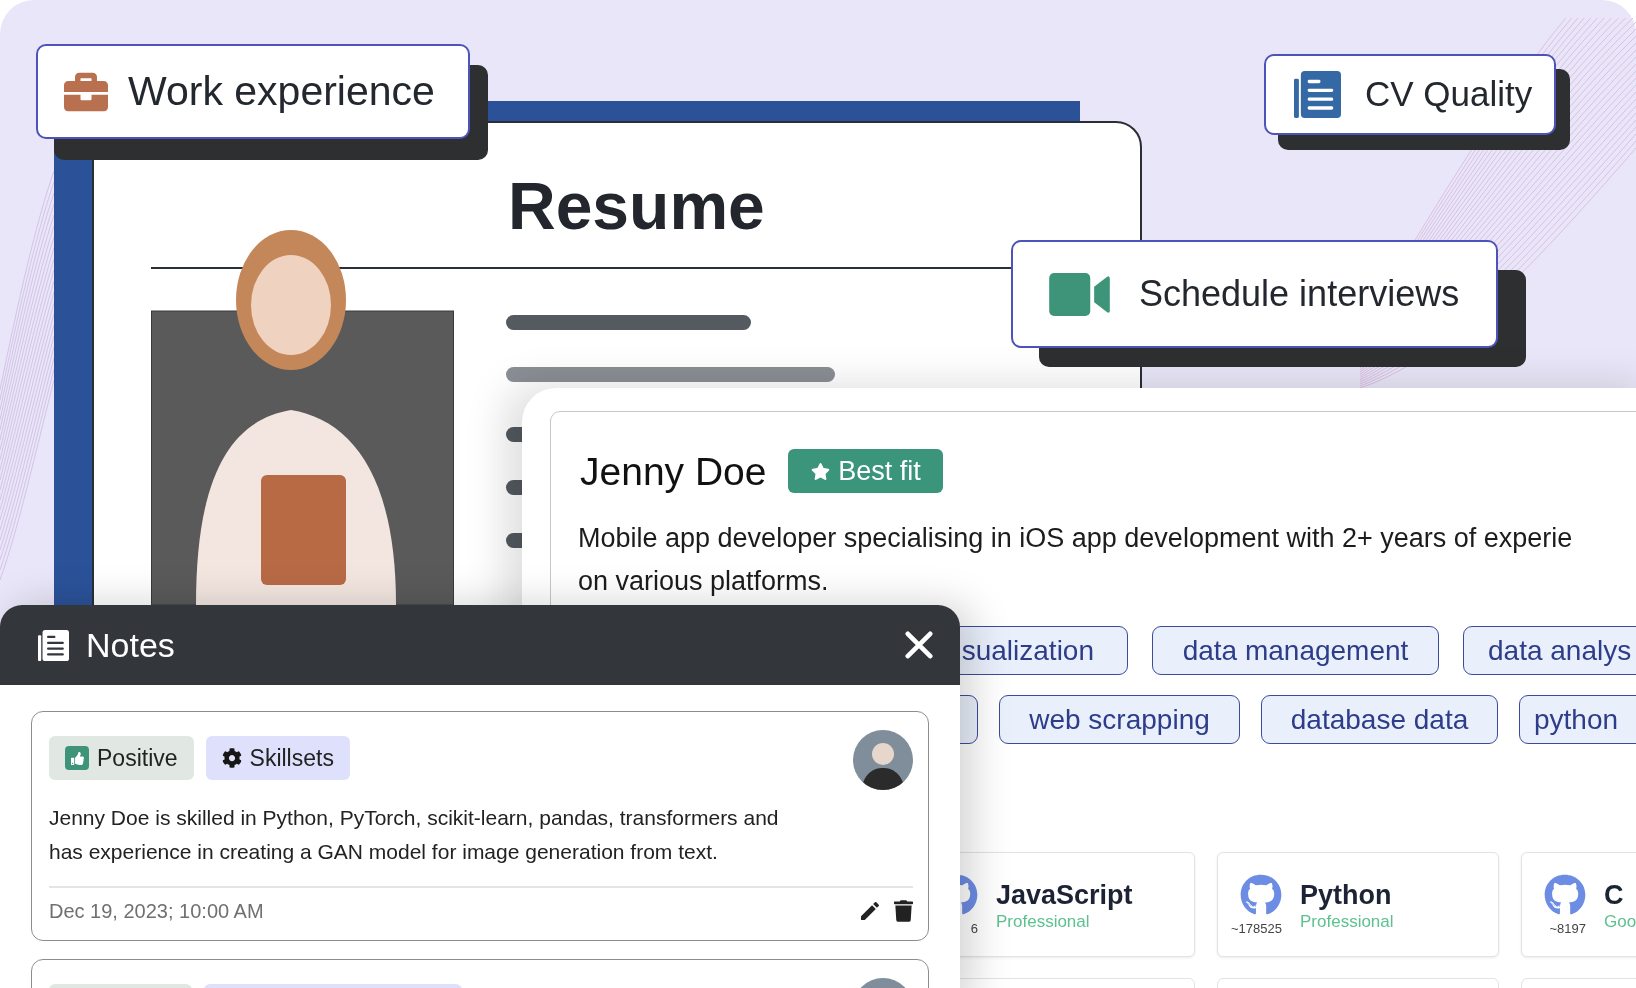 The image size is (1636, 988). I want to click on note-text: Jenny Doe is skilled in Python, PyTorch, scikit-learn, pandas, transformers and has experience in creating a GAN model for image generation from text., so click(414, 835).